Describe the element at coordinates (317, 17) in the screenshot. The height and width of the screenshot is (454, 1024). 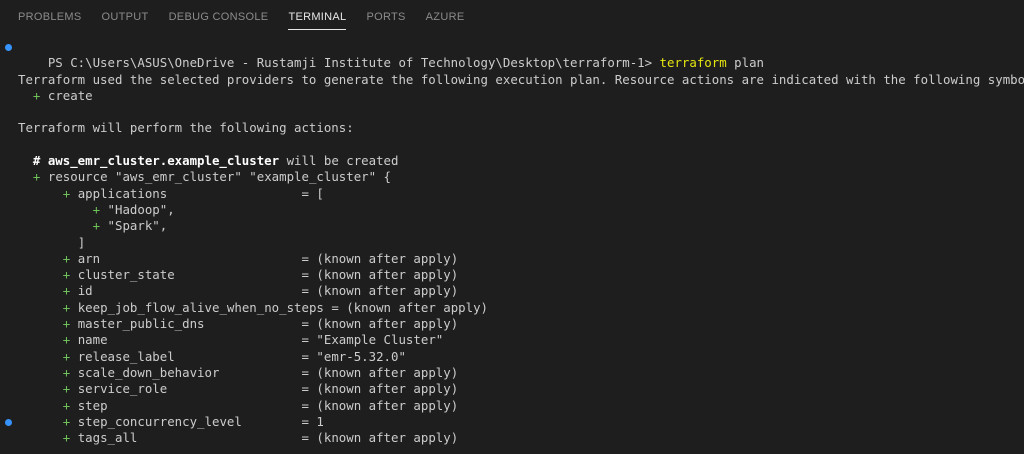
I see `tab-terminal: TERMINAL` at that location.